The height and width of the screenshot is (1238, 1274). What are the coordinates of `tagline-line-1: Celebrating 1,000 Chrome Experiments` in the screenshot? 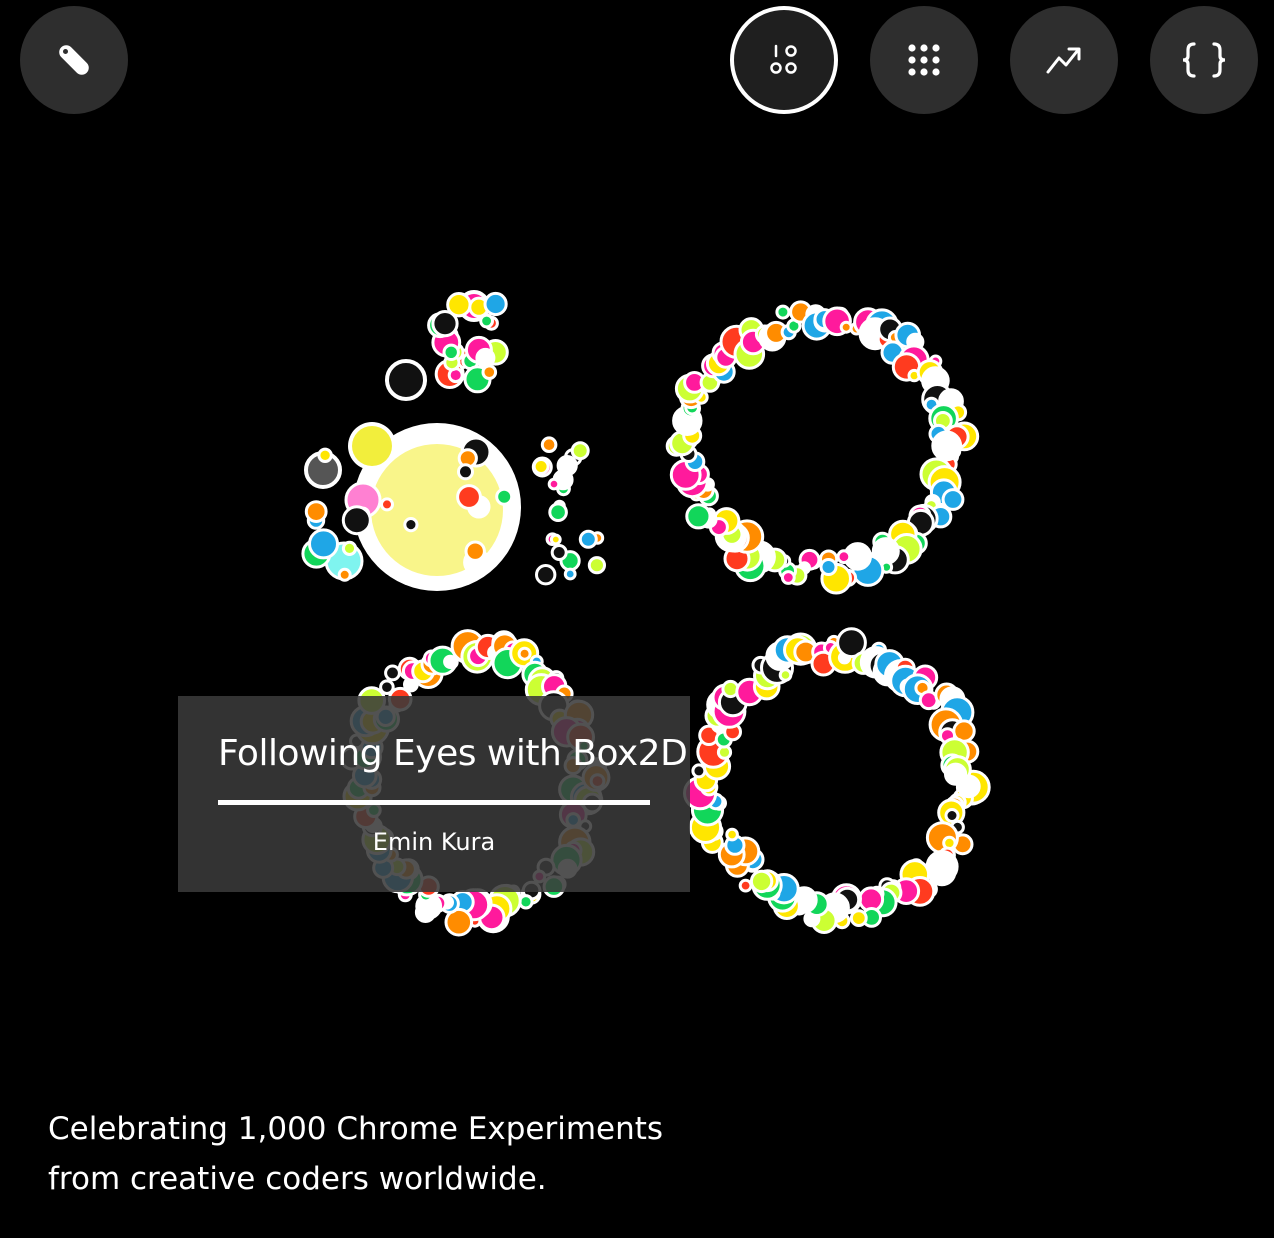 It's located at (356, 1129).